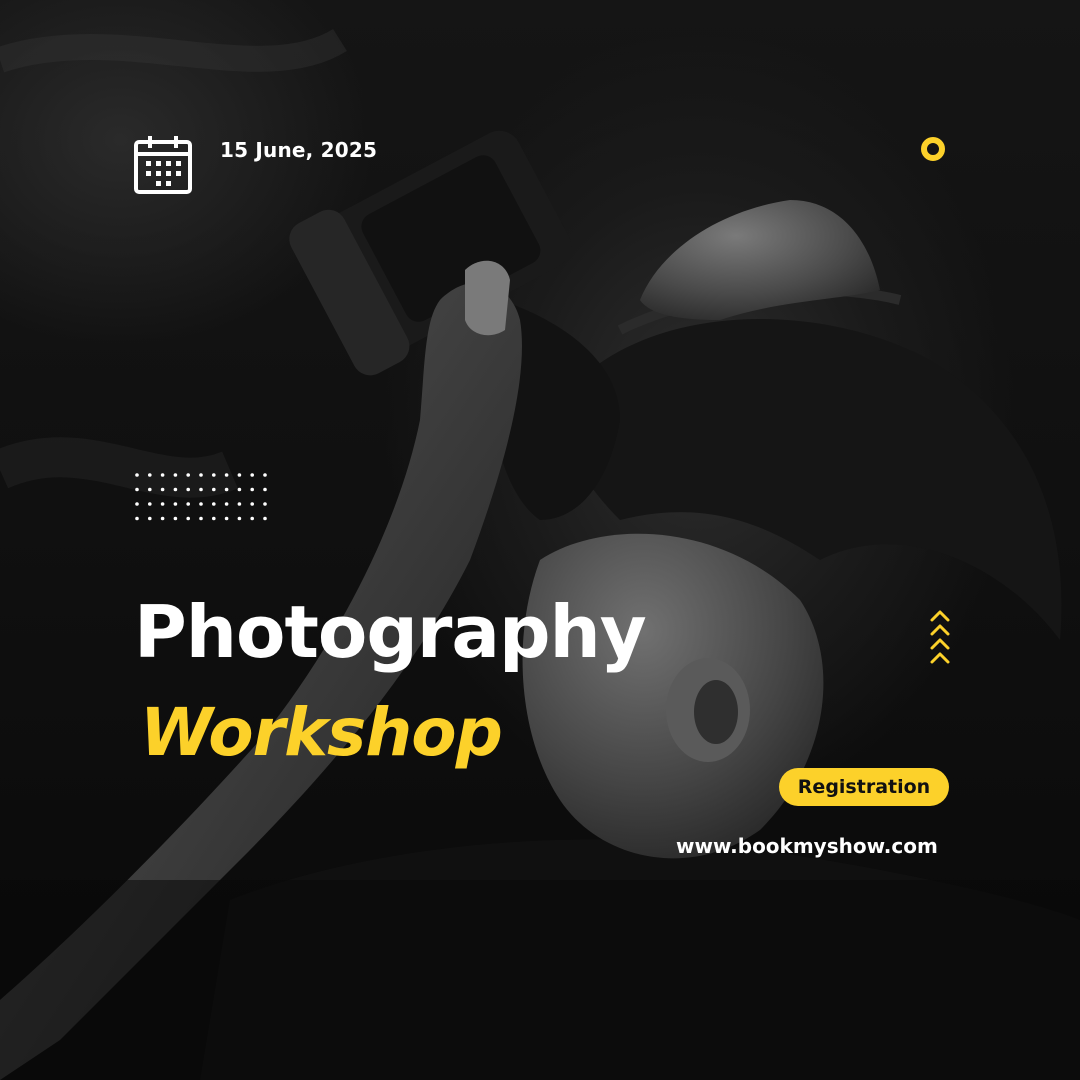 The width and height of the screenshot is (1080, 1080). I want to click on chevron-up-icon, so click(940, 637).